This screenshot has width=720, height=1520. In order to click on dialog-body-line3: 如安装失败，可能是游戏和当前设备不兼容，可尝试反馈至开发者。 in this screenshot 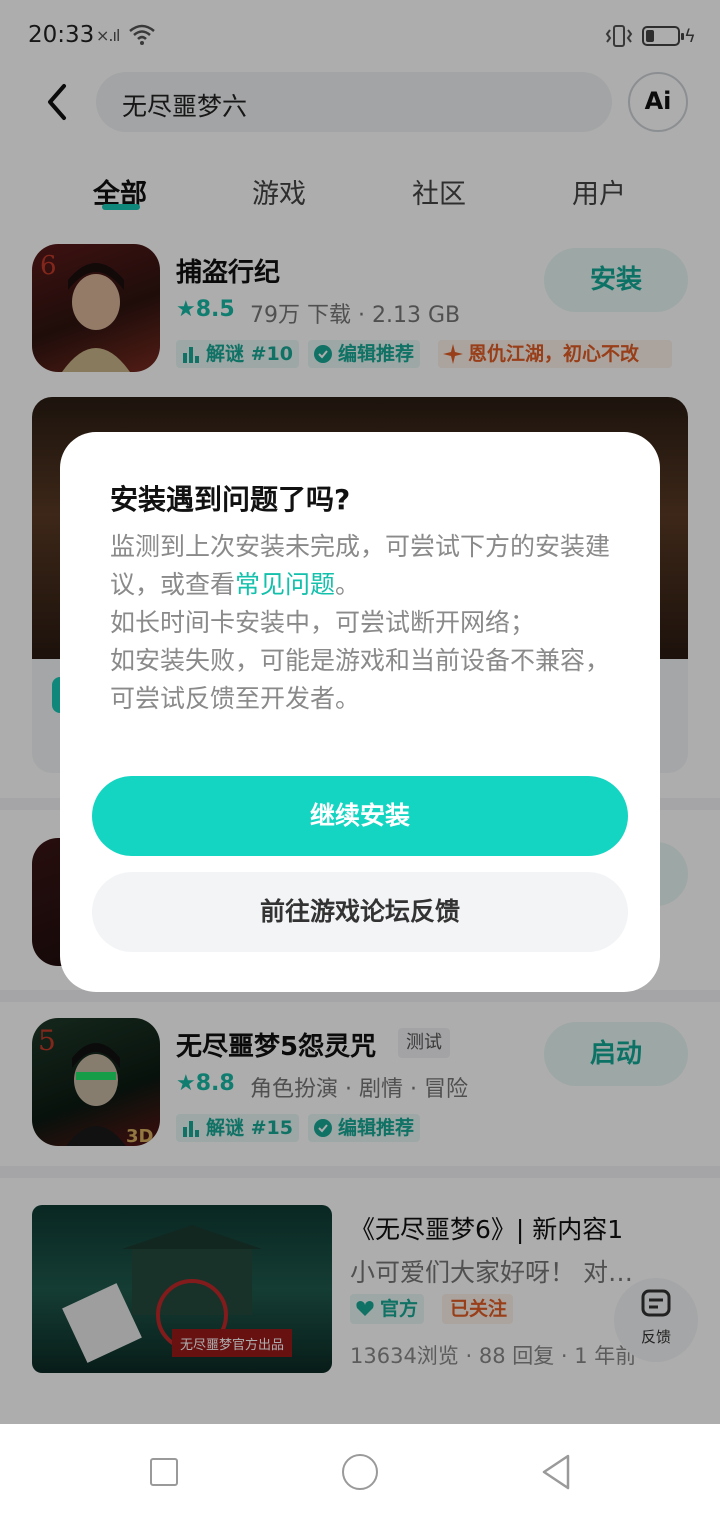, I will do `click(360, 679)`.